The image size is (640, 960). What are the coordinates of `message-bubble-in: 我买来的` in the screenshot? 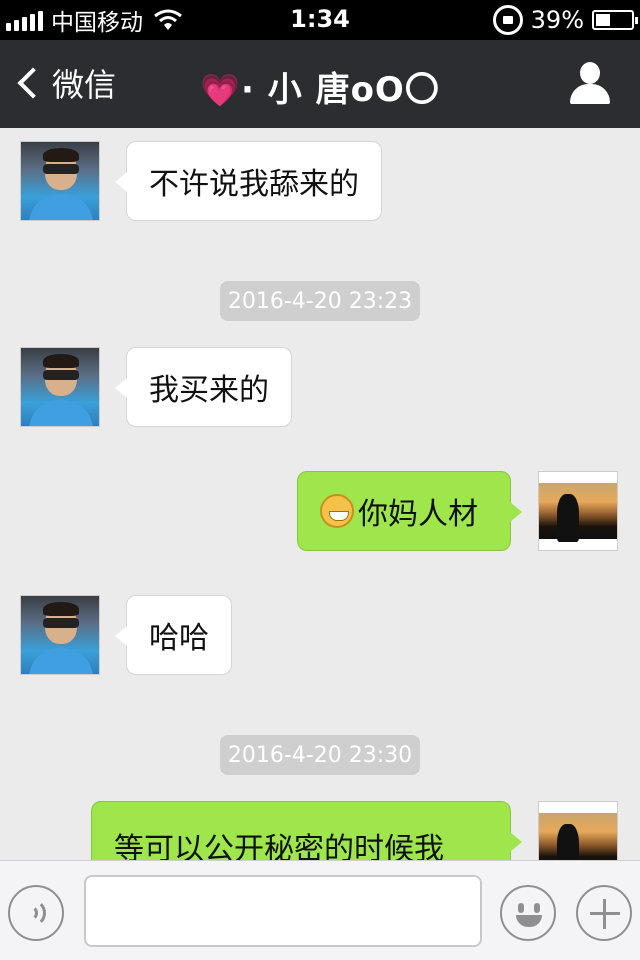 It's located at (203, 387).